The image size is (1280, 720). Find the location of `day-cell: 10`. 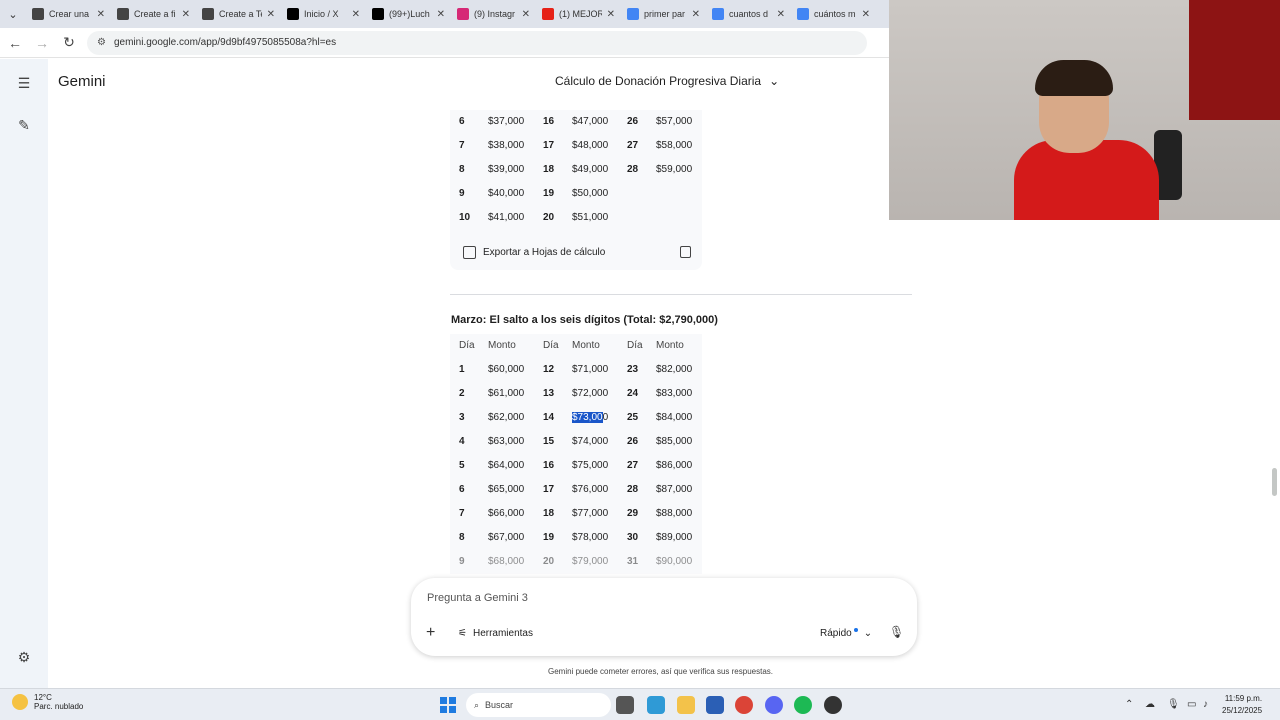

day-cell: 10 is located at coordinates (465, 217).